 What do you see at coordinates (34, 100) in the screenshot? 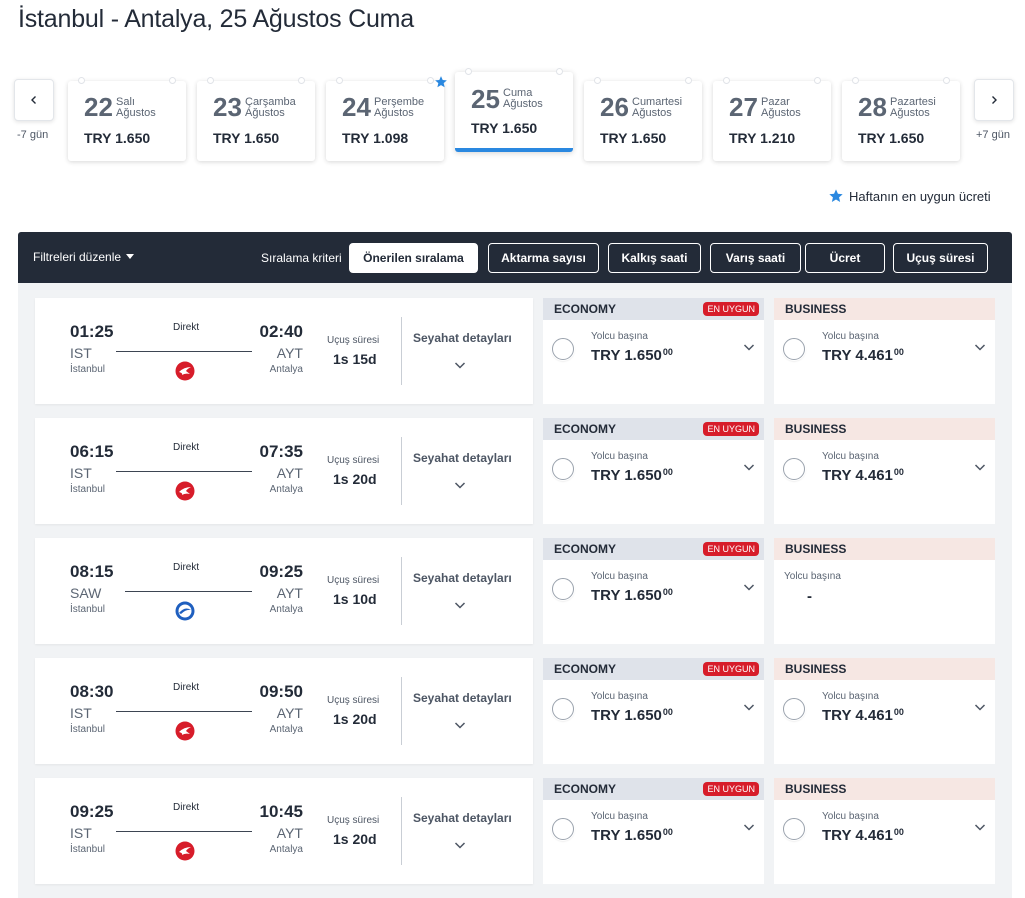
I see `previous-week-button` at bounding box center [34, 100].